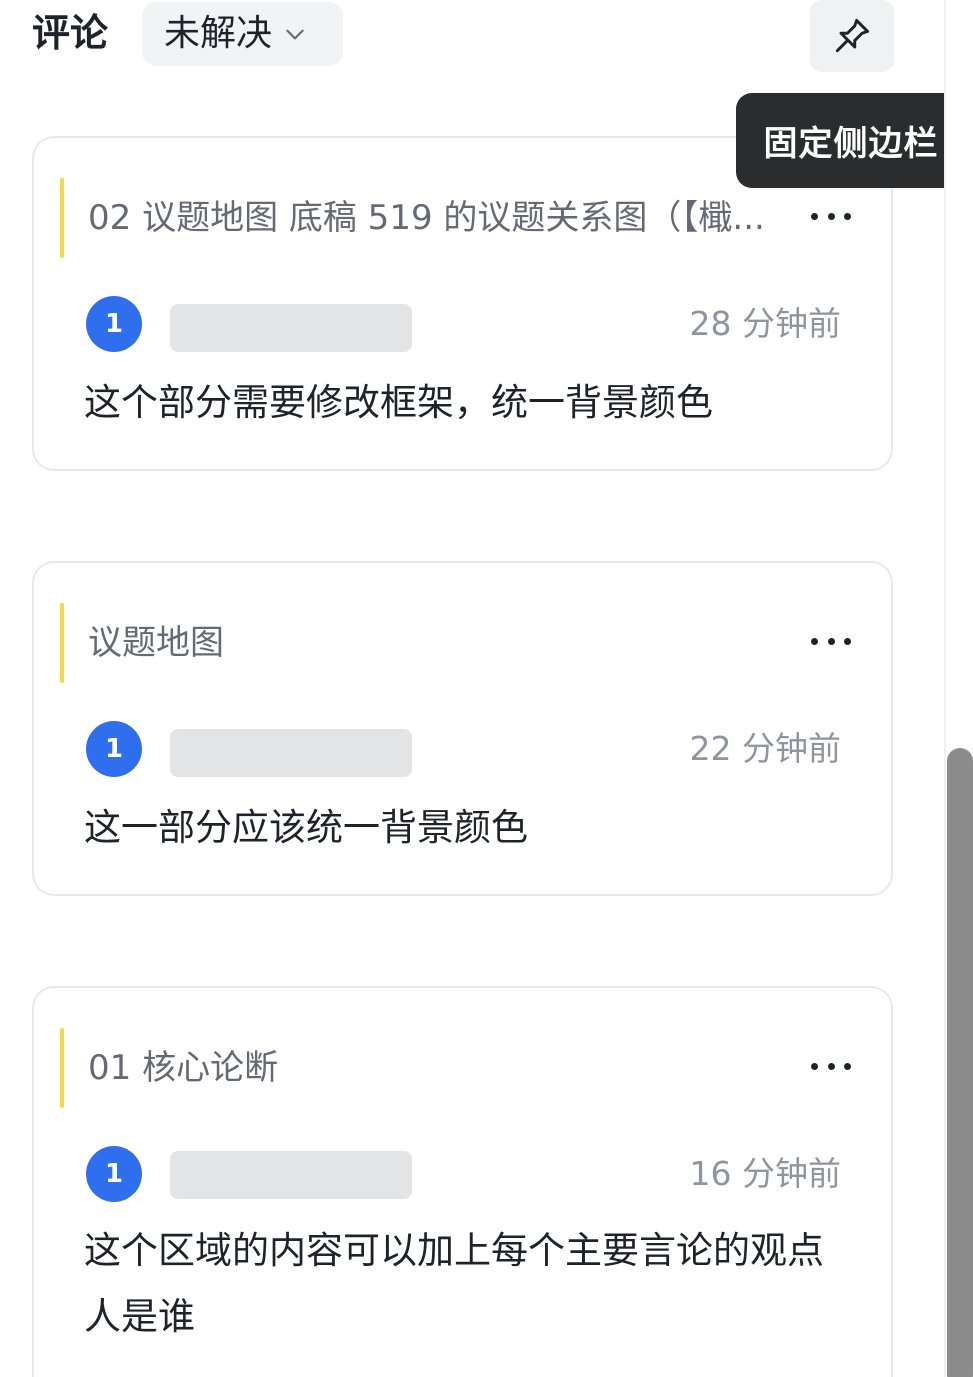 This screenshot has width=973, height=1377. What do you see at coordinates (70, 33) in the screenshot?
I see `panel-title: 评论` at bounding box center [70, 33].